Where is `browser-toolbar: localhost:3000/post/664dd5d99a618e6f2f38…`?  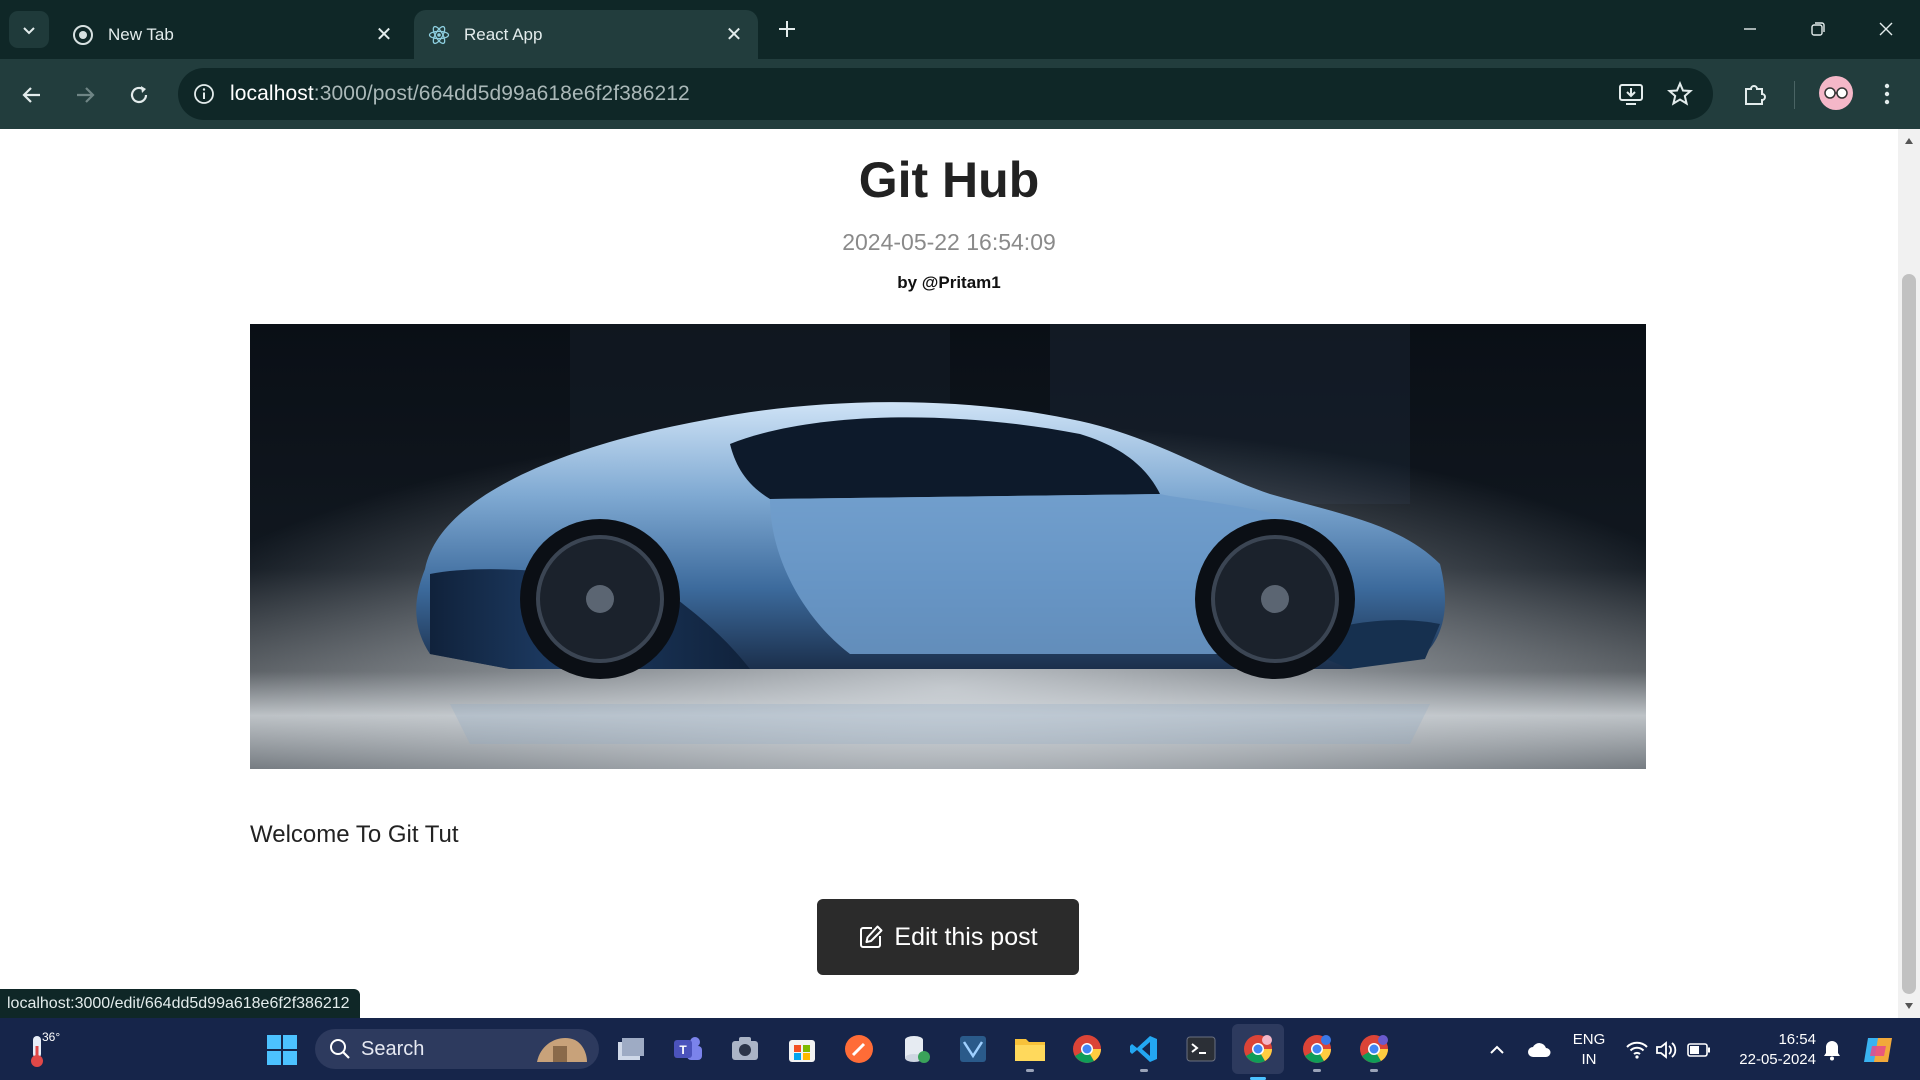
browser-toolbar: localhost:3000/post/664dd5d99a618e6f2f38… is located at coordinates (960, 94).